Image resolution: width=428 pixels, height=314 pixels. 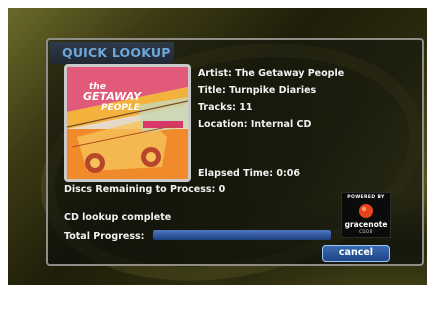 What do you see at coordinates (255, 124) in the screenshot?
I see `location-text: Location: Internal CD` at bounding box center [255, 124].